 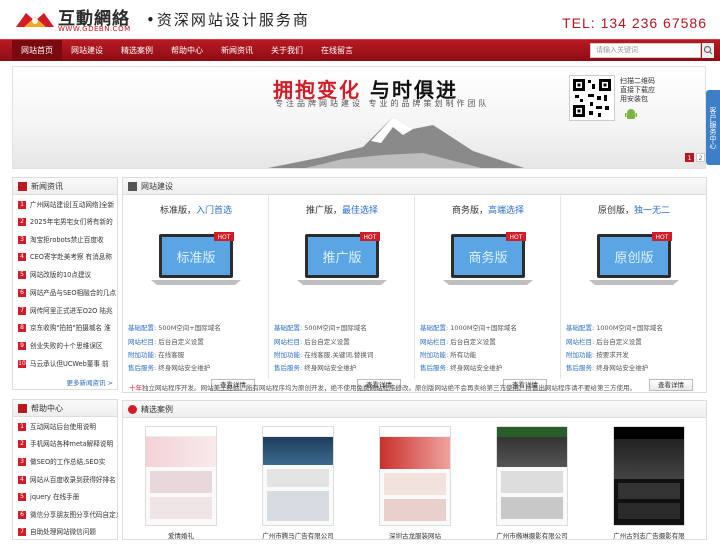 What do you see at coordinates (157, 409) in the screenshot?
I see `cases-panel-title: 精选案例` at bounding box center [157, 409].